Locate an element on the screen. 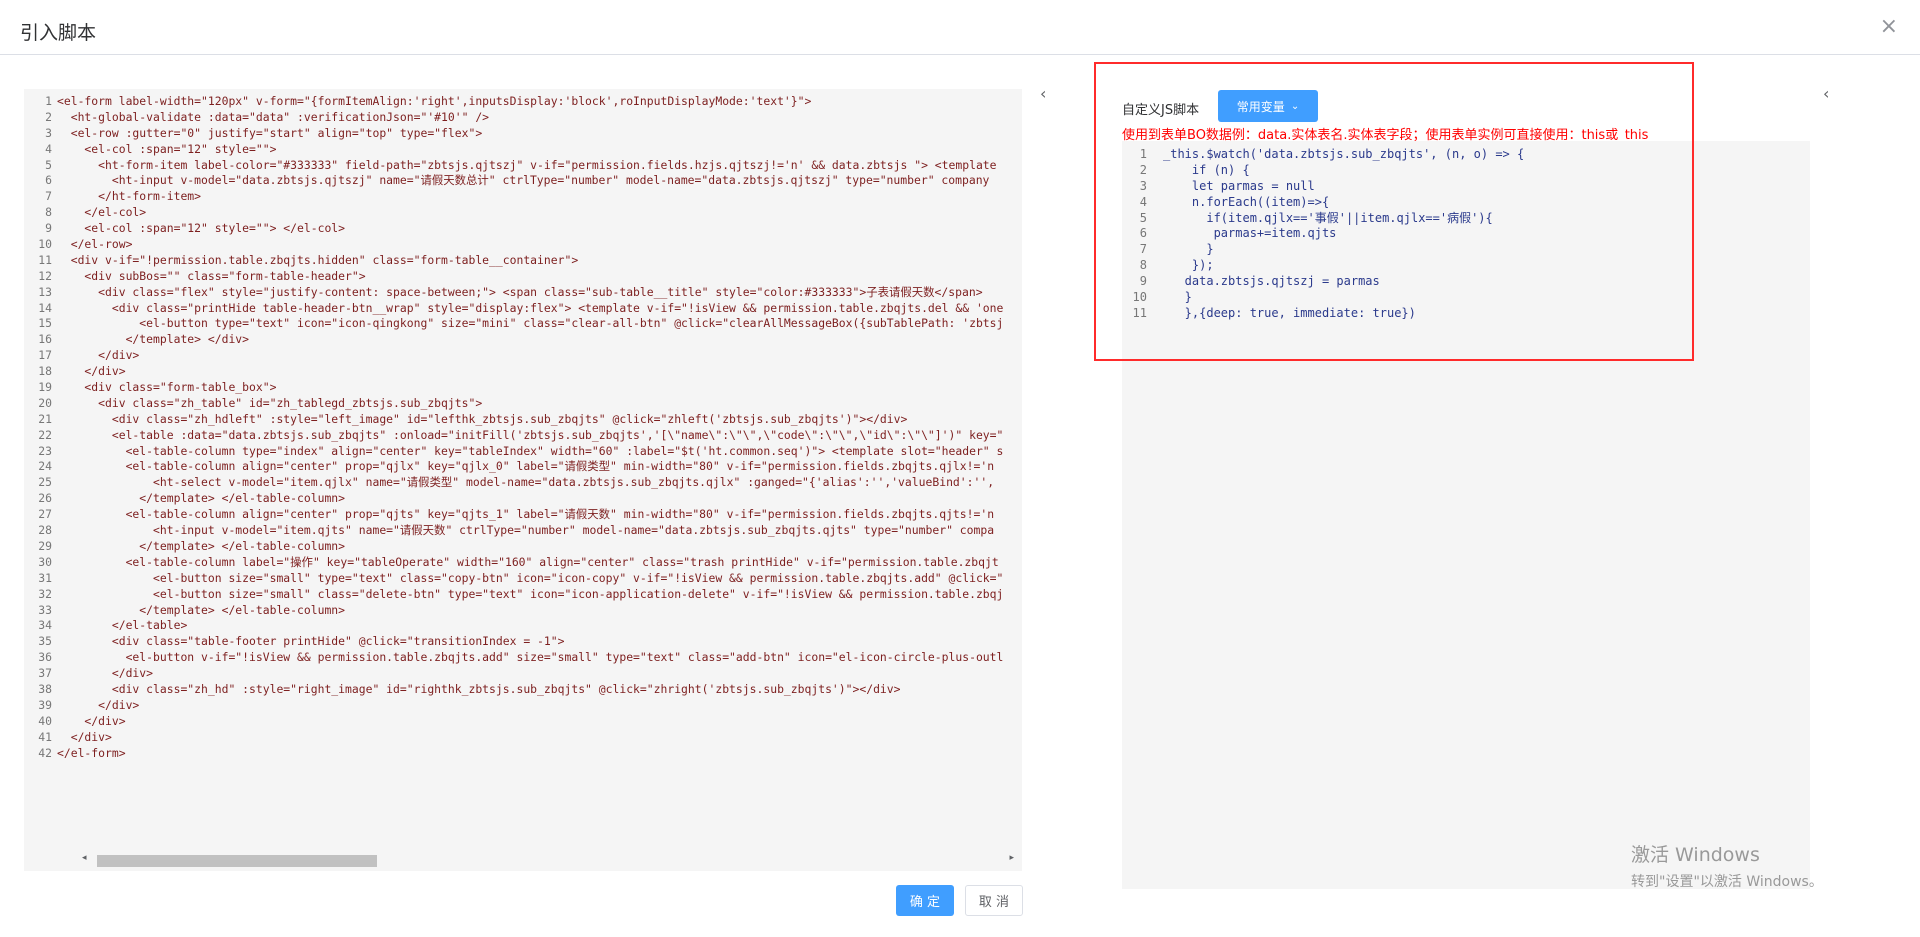 Image resolution: width=1920 pixels, height=937 pixels. line-number: 21 is located at coordinates (45, 418).